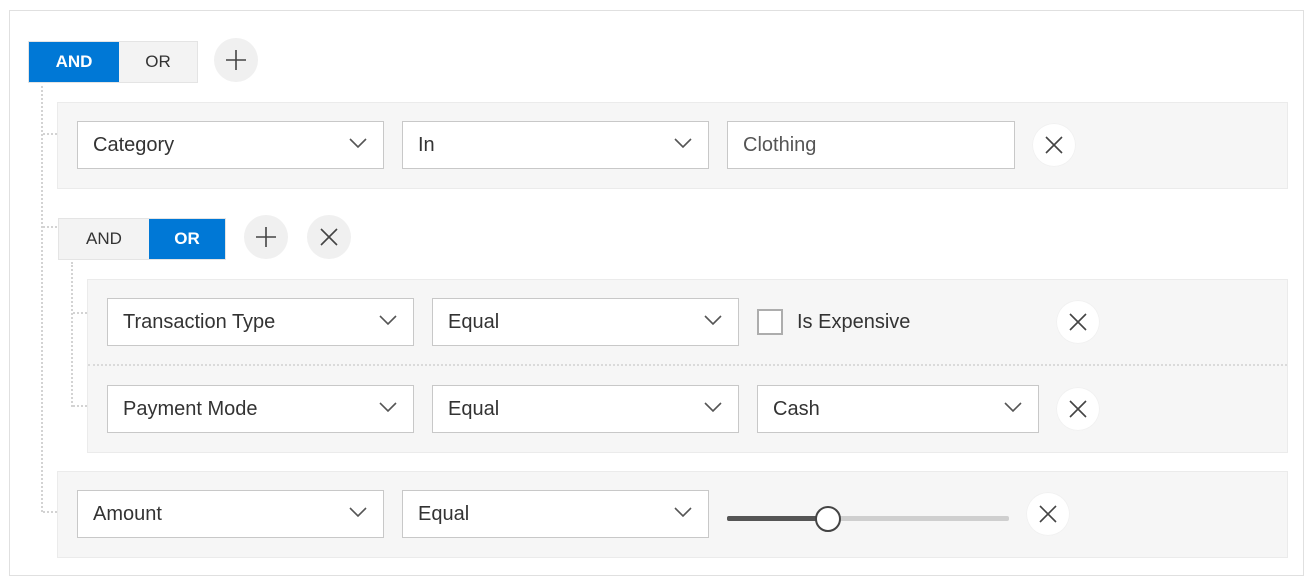  Describe the element at coordinates (898, 409) in the screenshot. I see `value-dropdown: Cash` at that location.